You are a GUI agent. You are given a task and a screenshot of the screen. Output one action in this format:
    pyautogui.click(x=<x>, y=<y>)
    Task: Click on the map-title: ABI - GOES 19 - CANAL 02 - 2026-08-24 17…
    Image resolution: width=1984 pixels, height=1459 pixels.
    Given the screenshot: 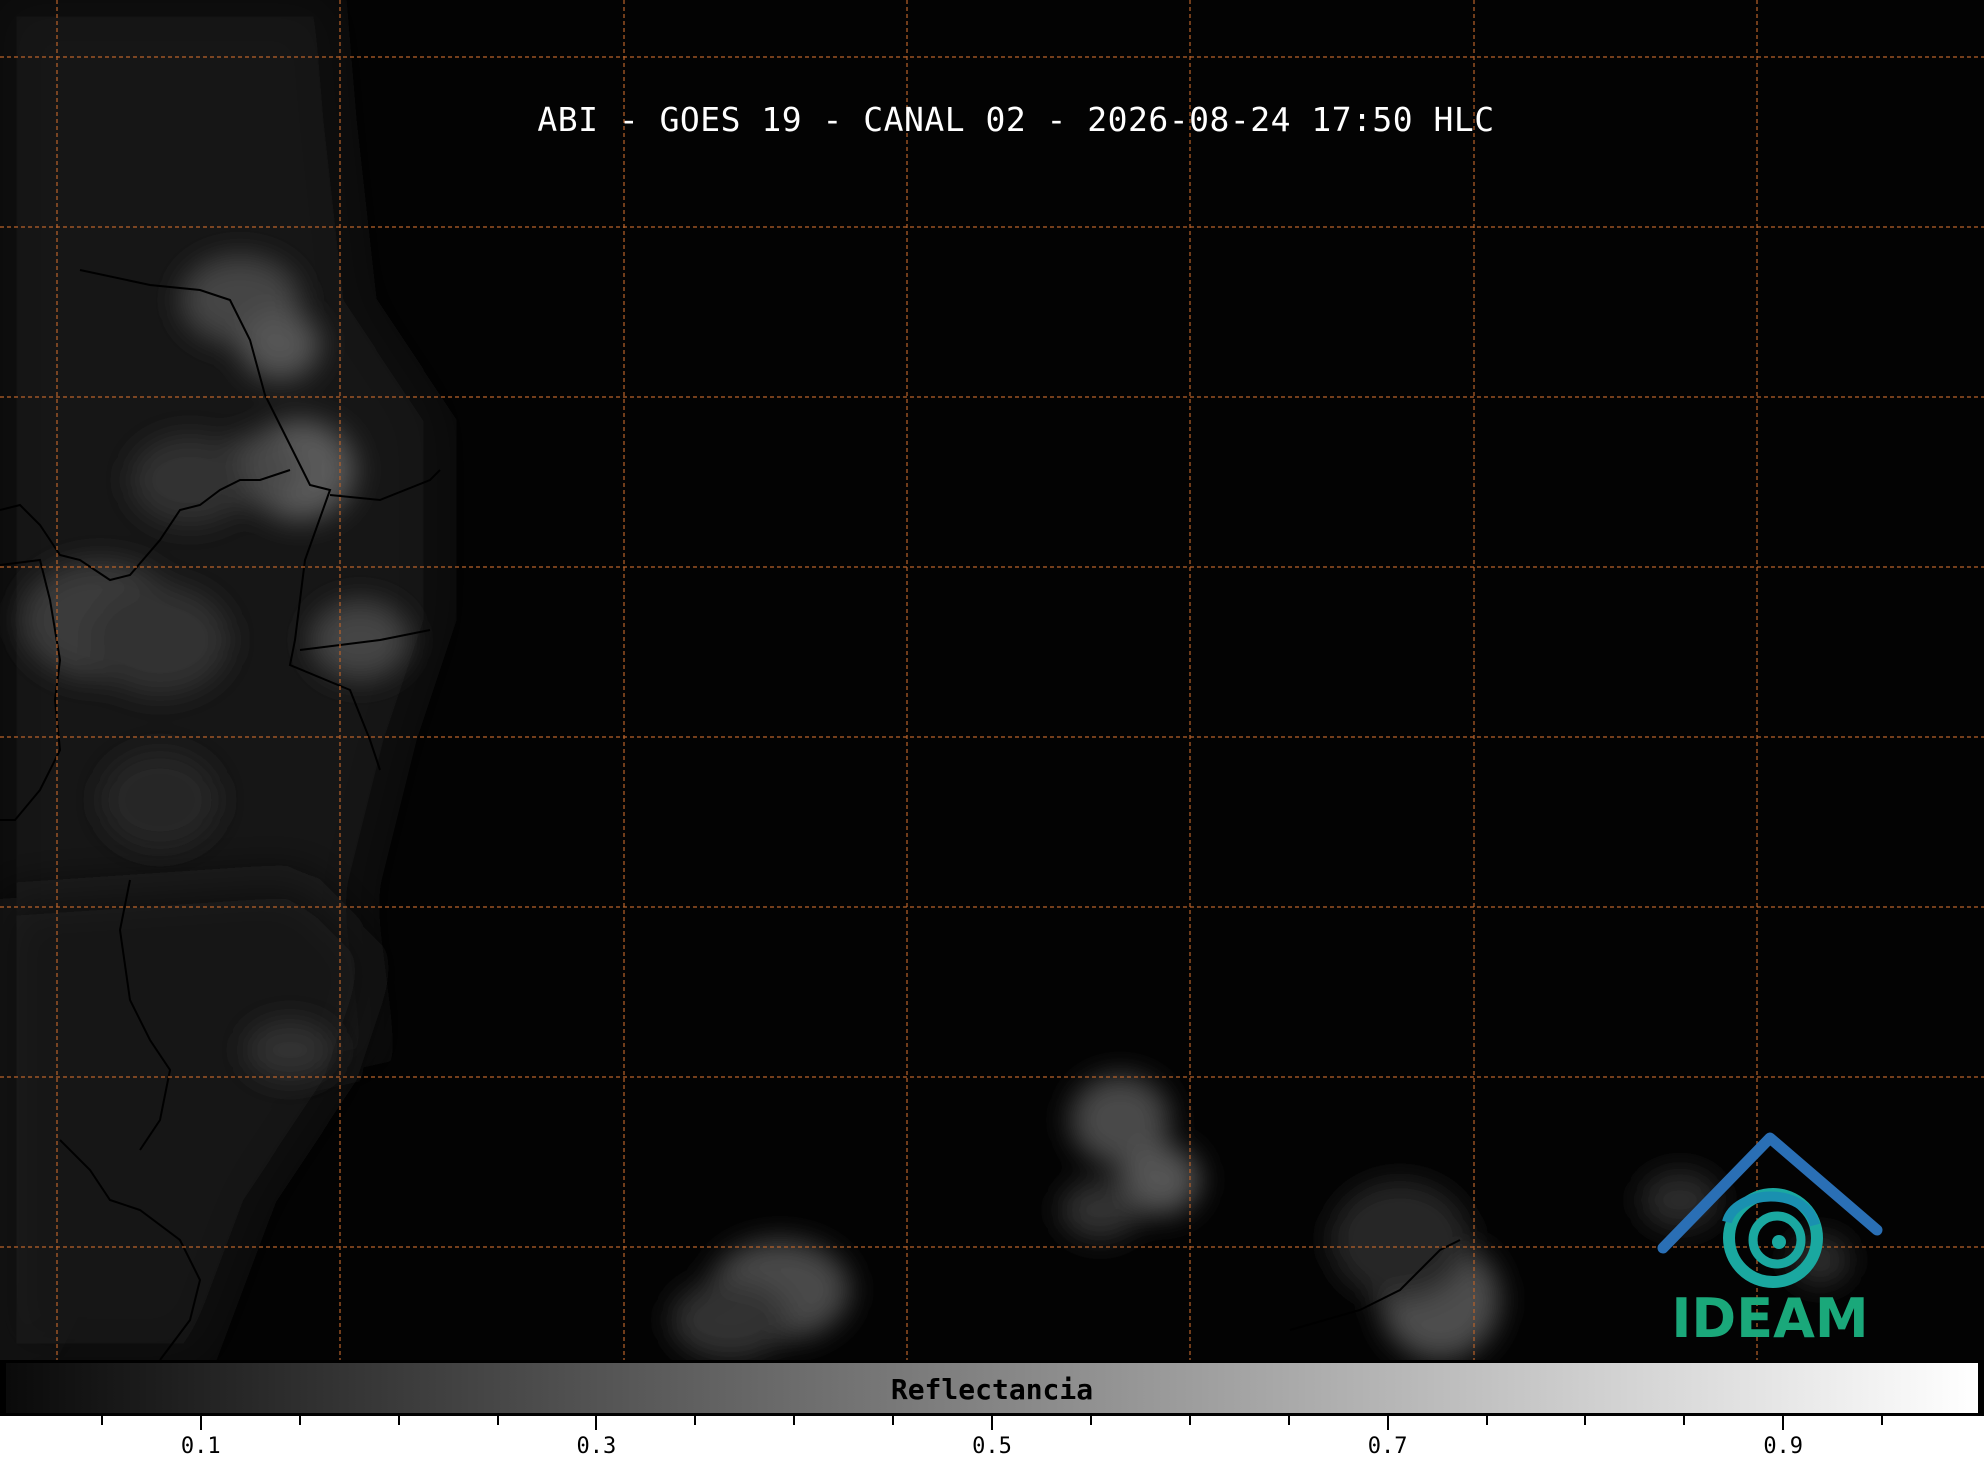 What is the action you would take?
    pyautogui.click(x=1016, y=119)
    